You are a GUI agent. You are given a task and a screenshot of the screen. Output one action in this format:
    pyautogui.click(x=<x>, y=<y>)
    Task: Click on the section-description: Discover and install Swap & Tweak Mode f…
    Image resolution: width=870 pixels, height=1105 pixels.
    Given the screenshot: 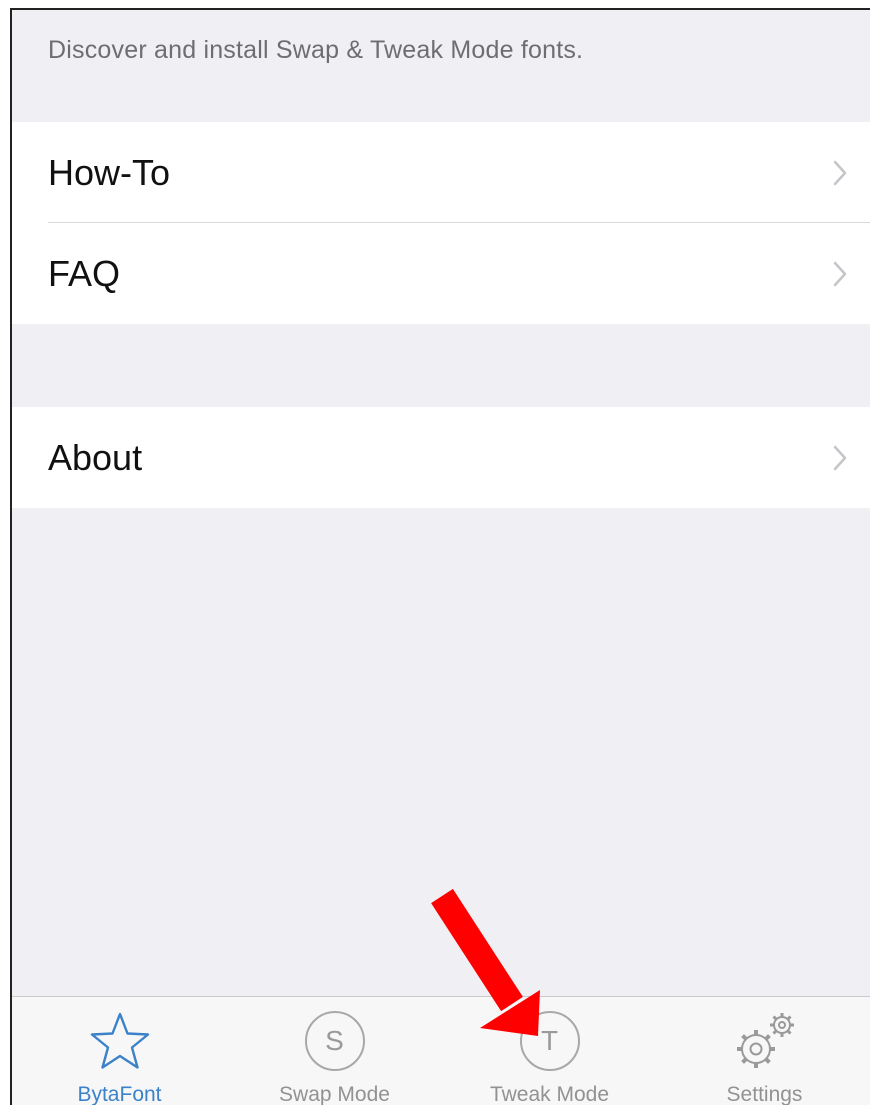 What is the action you would take?
    pyautogui.click(x=316, y=50)
    